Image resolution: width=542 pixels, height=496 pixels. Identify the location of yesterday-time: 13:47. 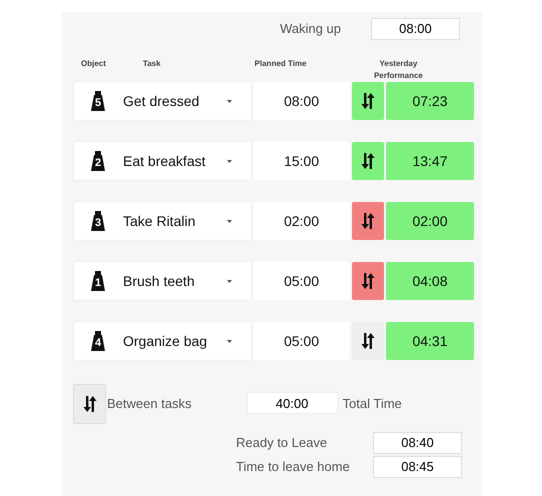
(430, 161).